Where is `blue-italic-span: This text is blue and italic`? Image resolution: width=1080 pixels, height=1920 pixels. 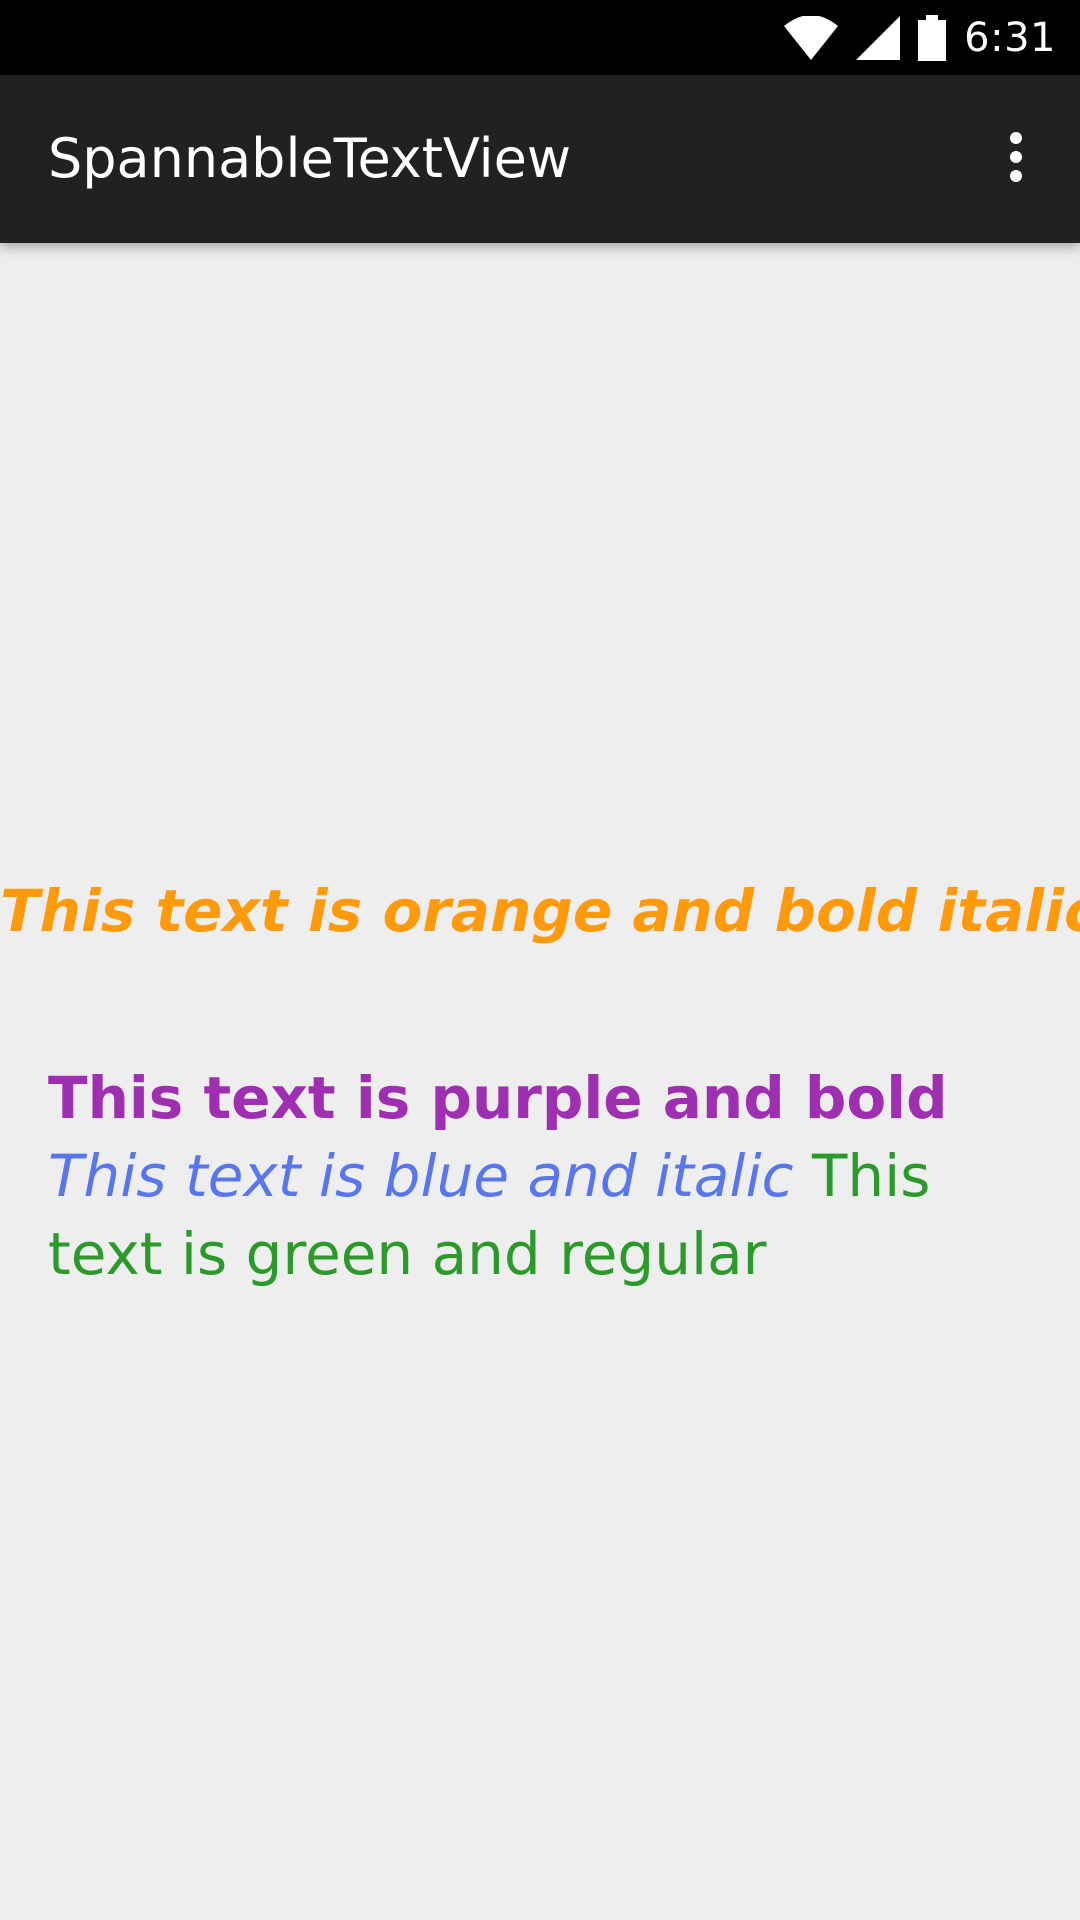
blue-italic-span: This text is blue and italic is located at coordinates (421, 1176).